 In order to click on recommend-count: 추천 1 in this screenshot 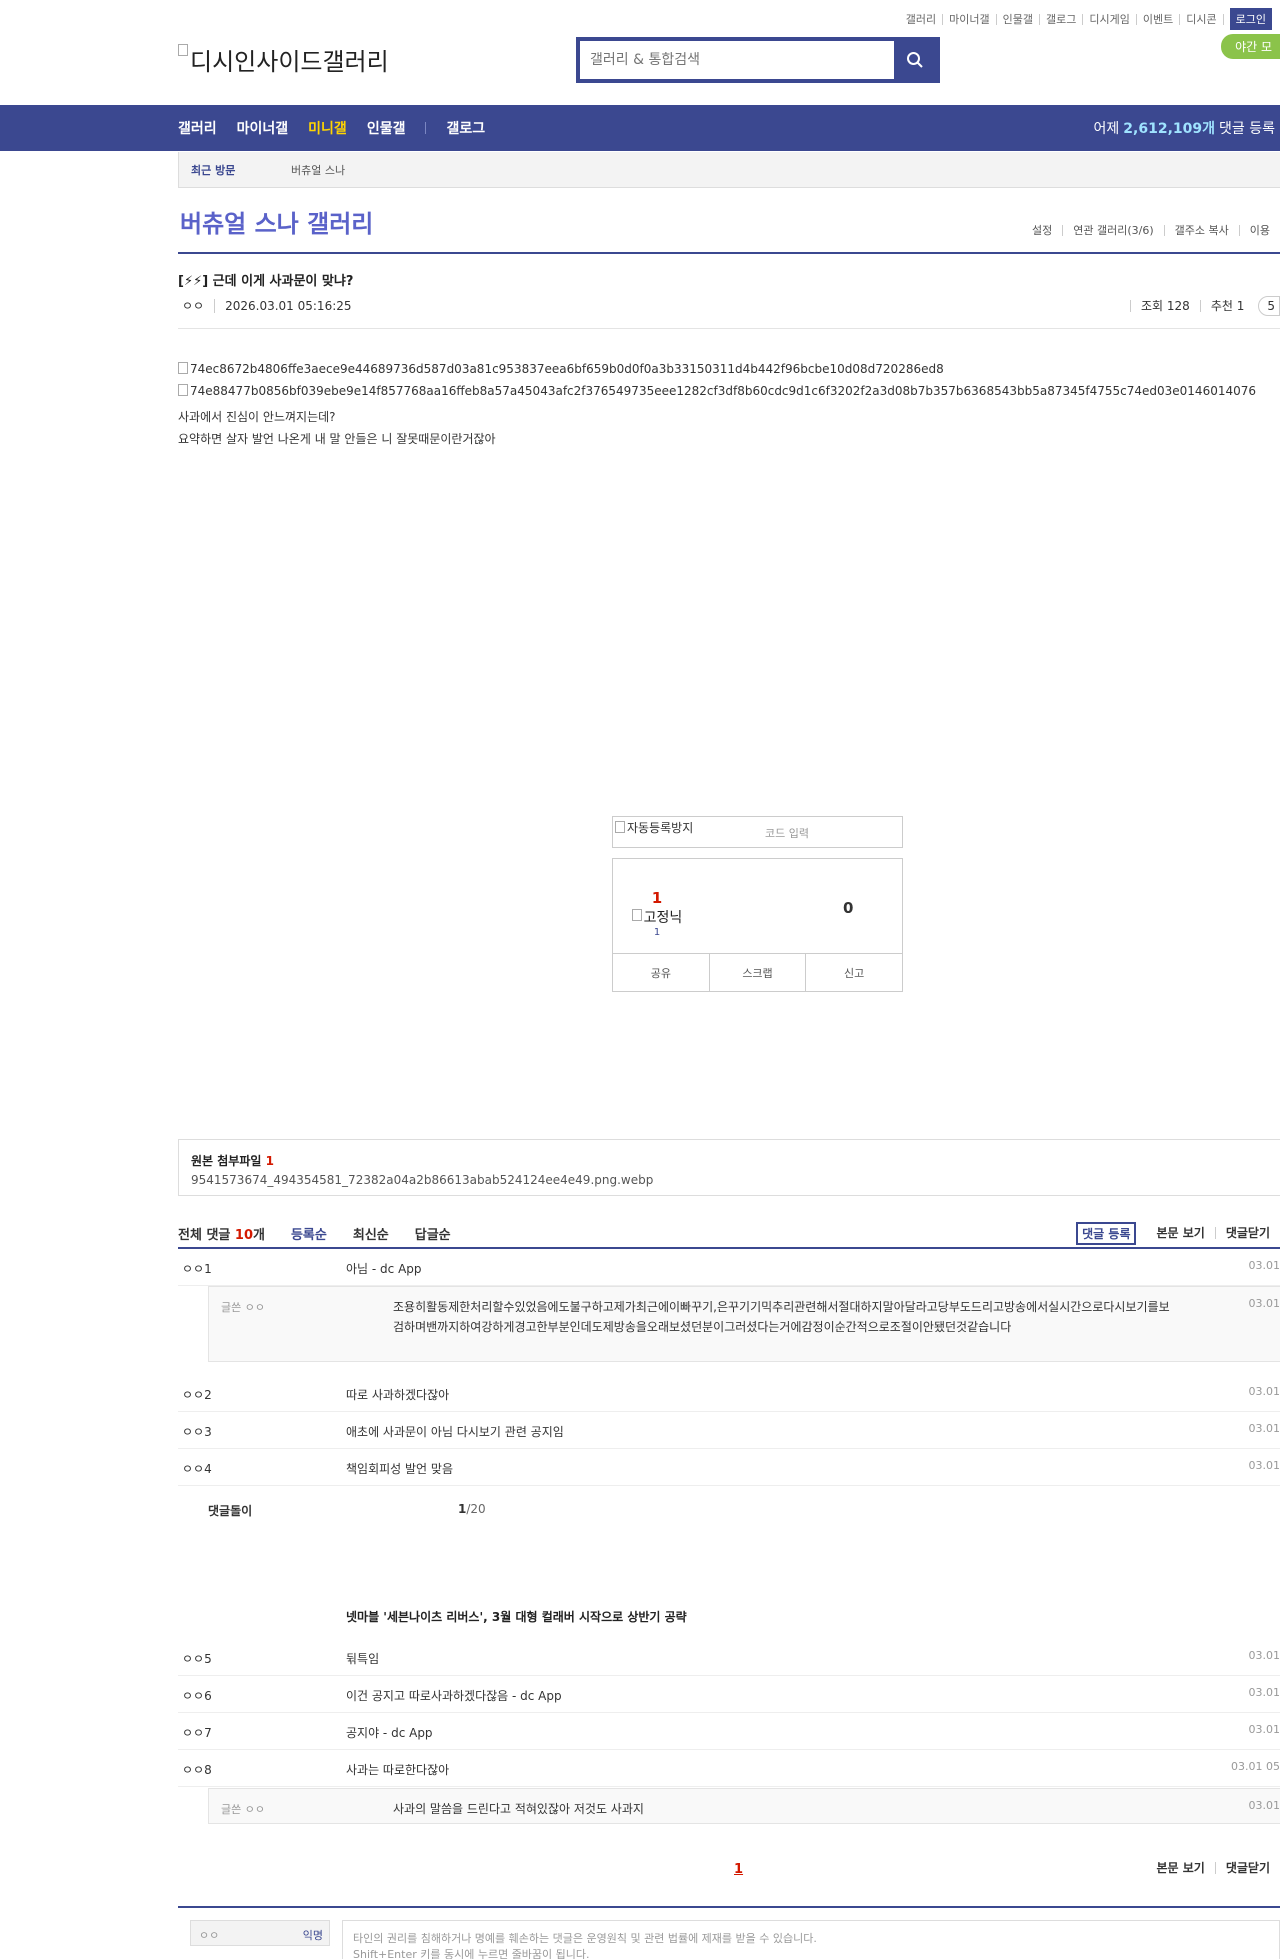, I will do `click(1227, 306)`.